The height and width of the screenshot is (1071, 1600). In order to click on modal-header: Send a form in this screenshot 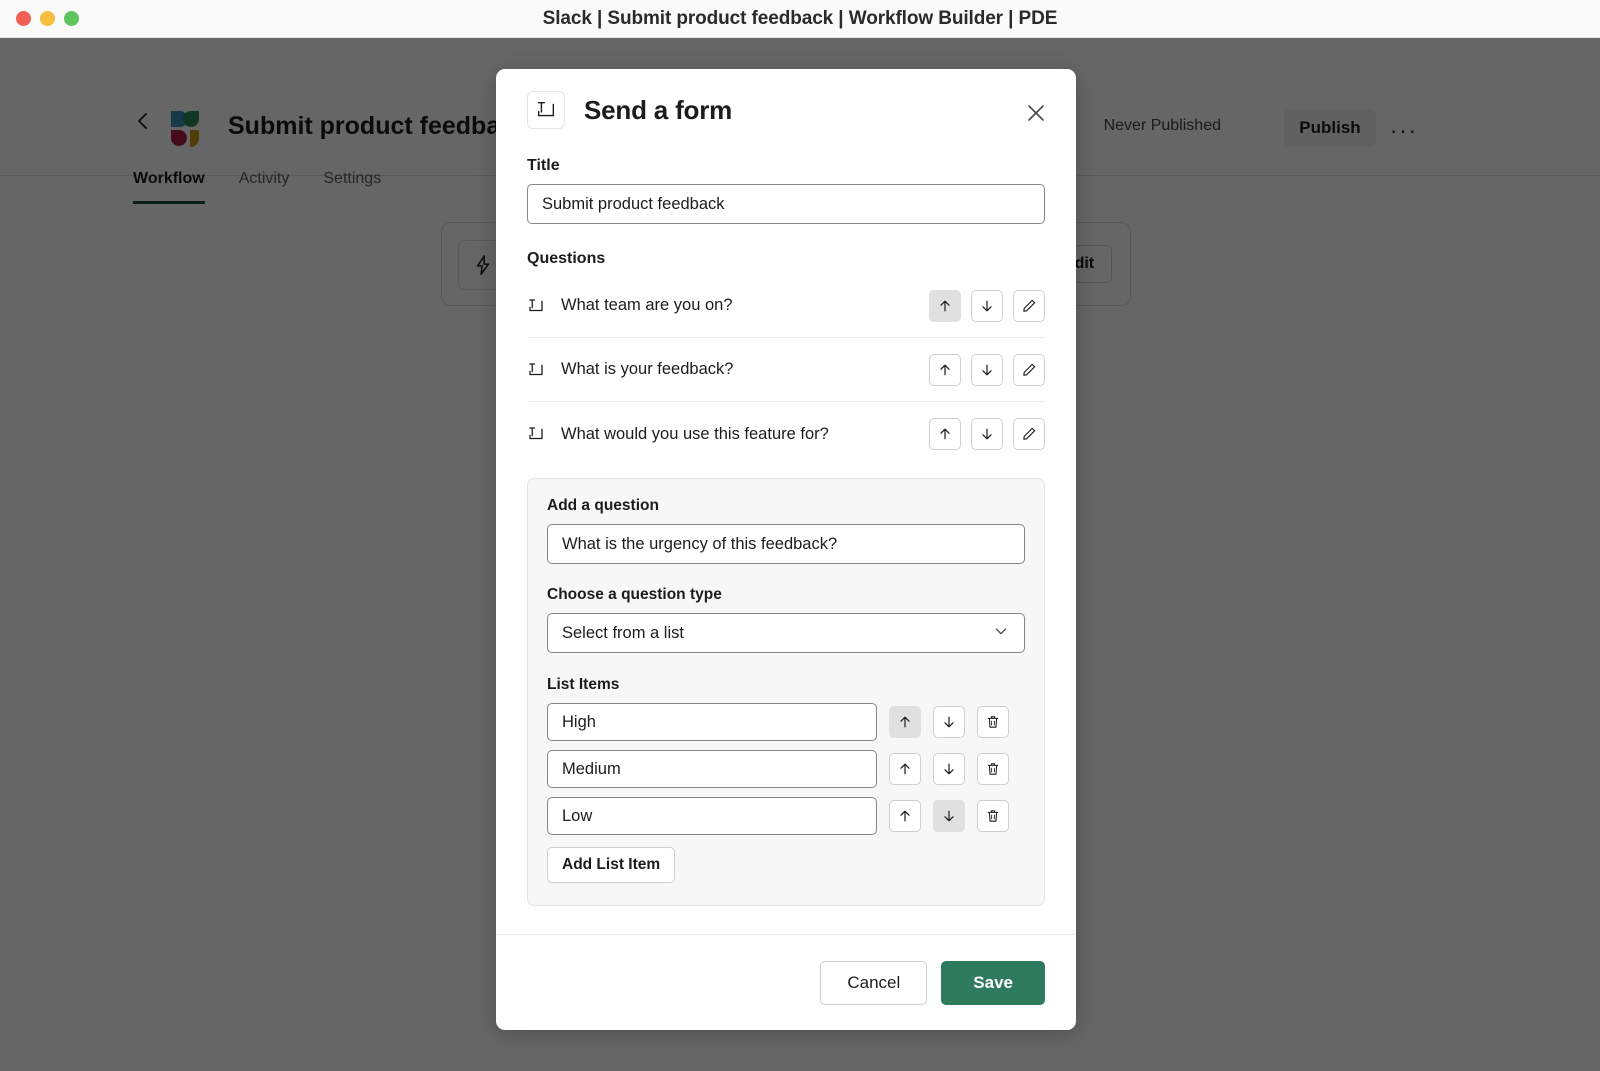, I will do `click(786, 102)`.